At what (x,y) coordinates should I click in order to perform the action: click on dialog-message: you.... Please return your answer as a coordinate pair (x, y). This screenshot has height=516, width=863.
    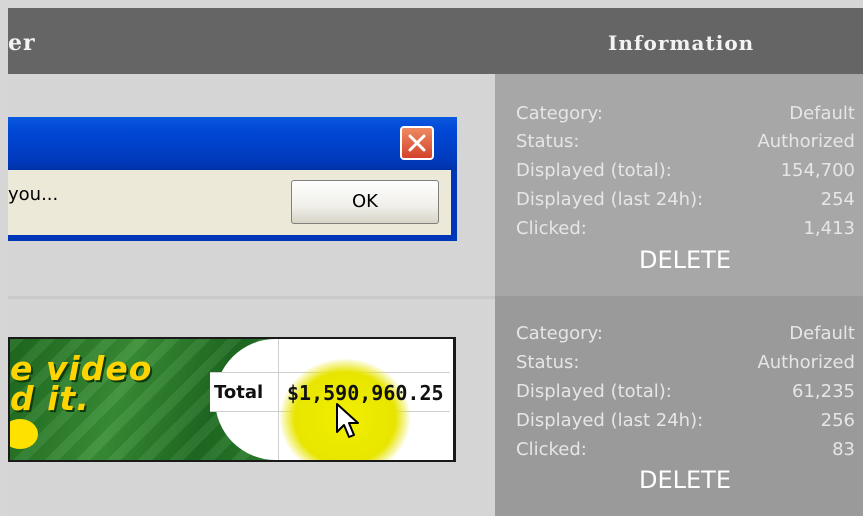
    Looking at the image, I should click on (33, 194).